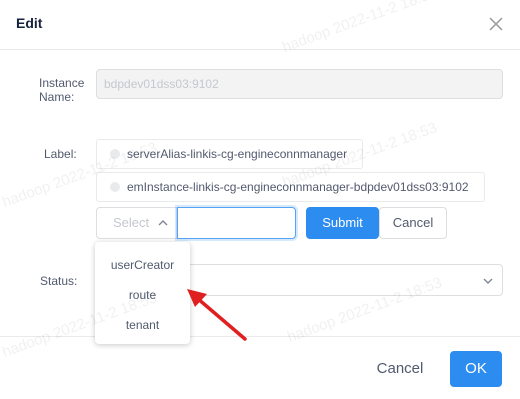  I want to click on label-key-select: Select, so click(136, 223).